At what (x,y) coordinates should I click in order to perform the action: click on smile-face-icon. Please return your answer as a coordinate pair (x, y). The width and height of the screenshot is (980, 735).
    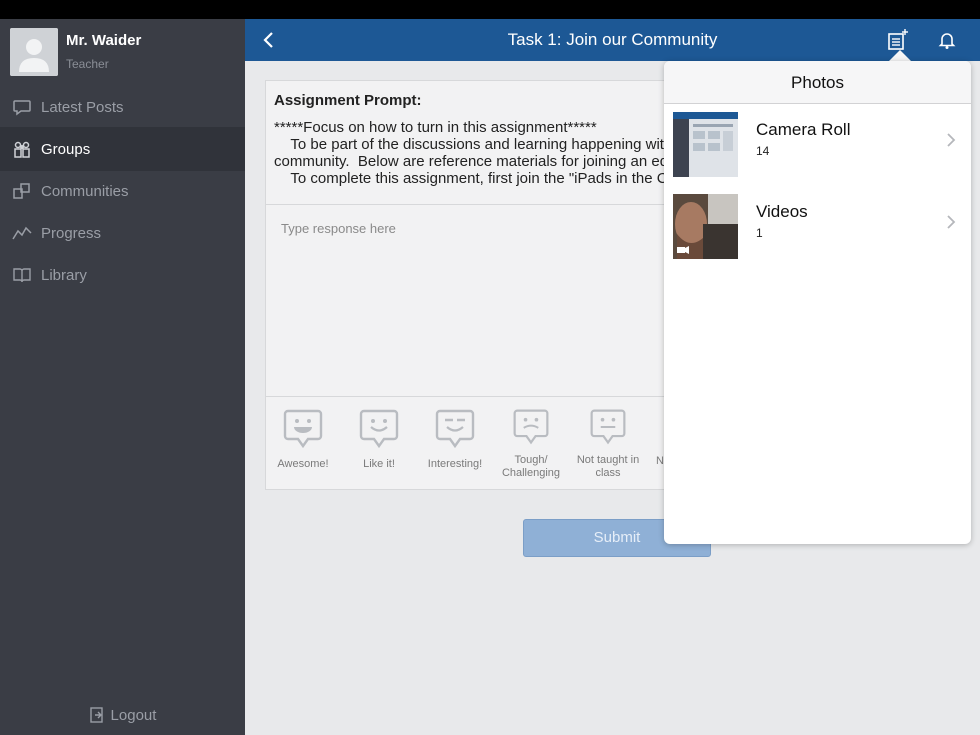
    Looking at the image, I should click on (379, 429).